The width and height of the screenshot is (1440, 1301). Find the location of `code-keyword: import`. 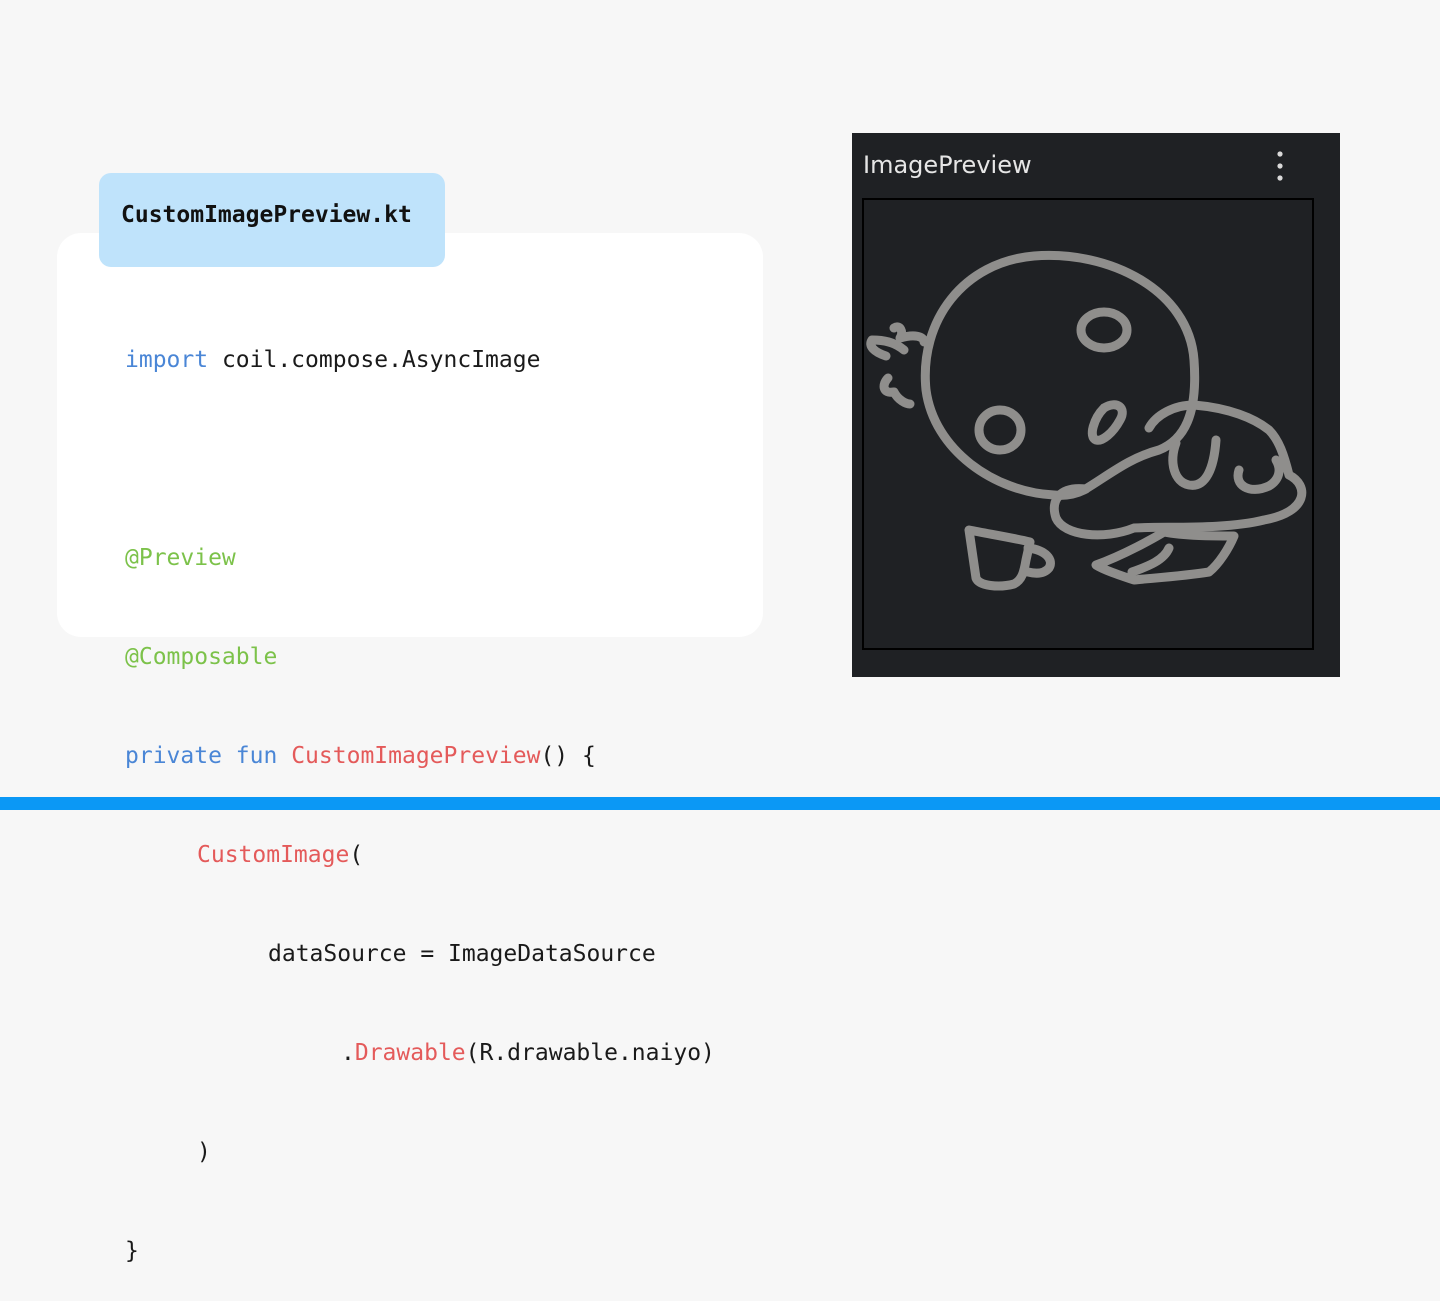

code-keyword: import is located at coordinates (167, 360).